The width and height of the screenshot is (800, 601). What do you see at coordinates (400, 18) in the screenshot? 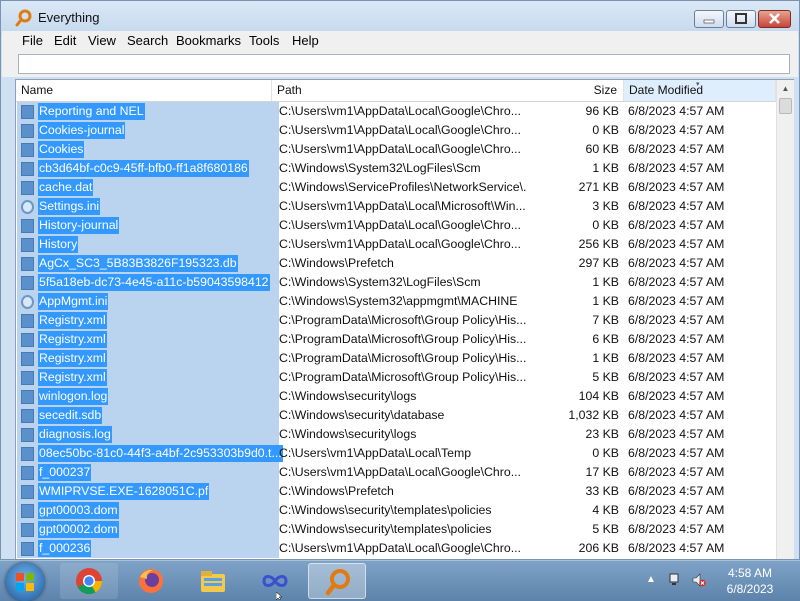
I see `title-bar: Everything` at bounding box center [400, 18].